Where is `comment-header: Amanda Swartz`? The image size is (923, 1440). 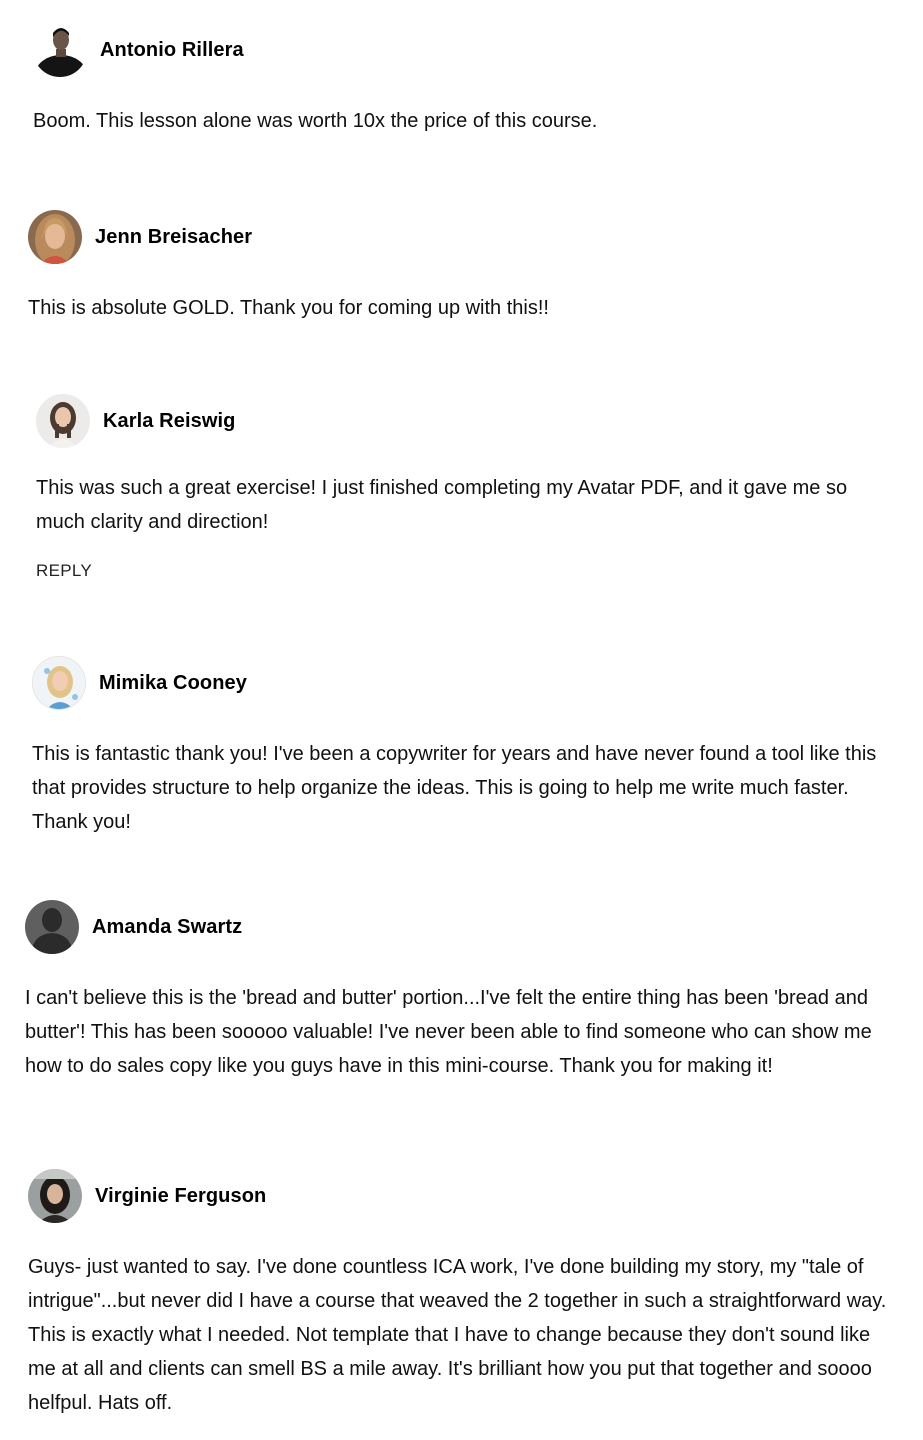 comment-header: Amanda Swartz is located at coordinates (460, 927).